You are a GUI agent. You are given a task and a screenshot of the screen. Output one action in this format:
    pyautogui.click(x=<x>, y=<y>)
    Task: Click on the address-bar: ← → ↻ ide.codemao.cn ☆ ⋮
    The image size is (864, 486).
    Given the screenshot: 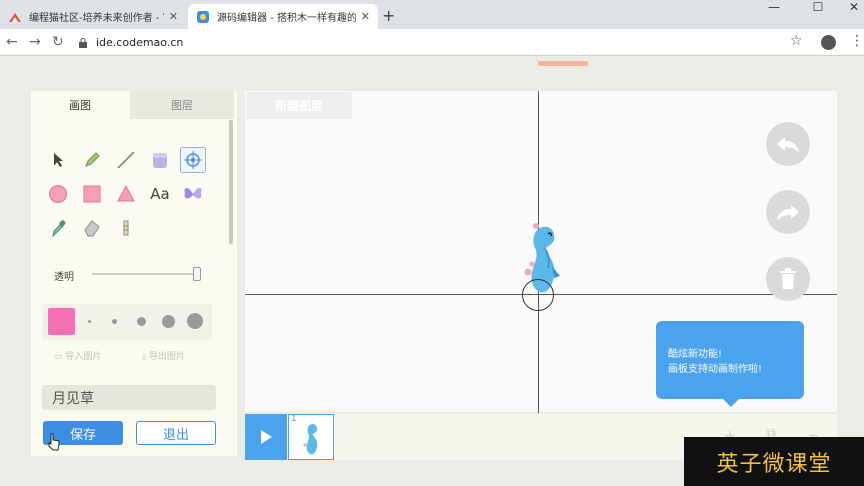 What is the action you would take?
    pyautogui.click(x=432, y=42)
    